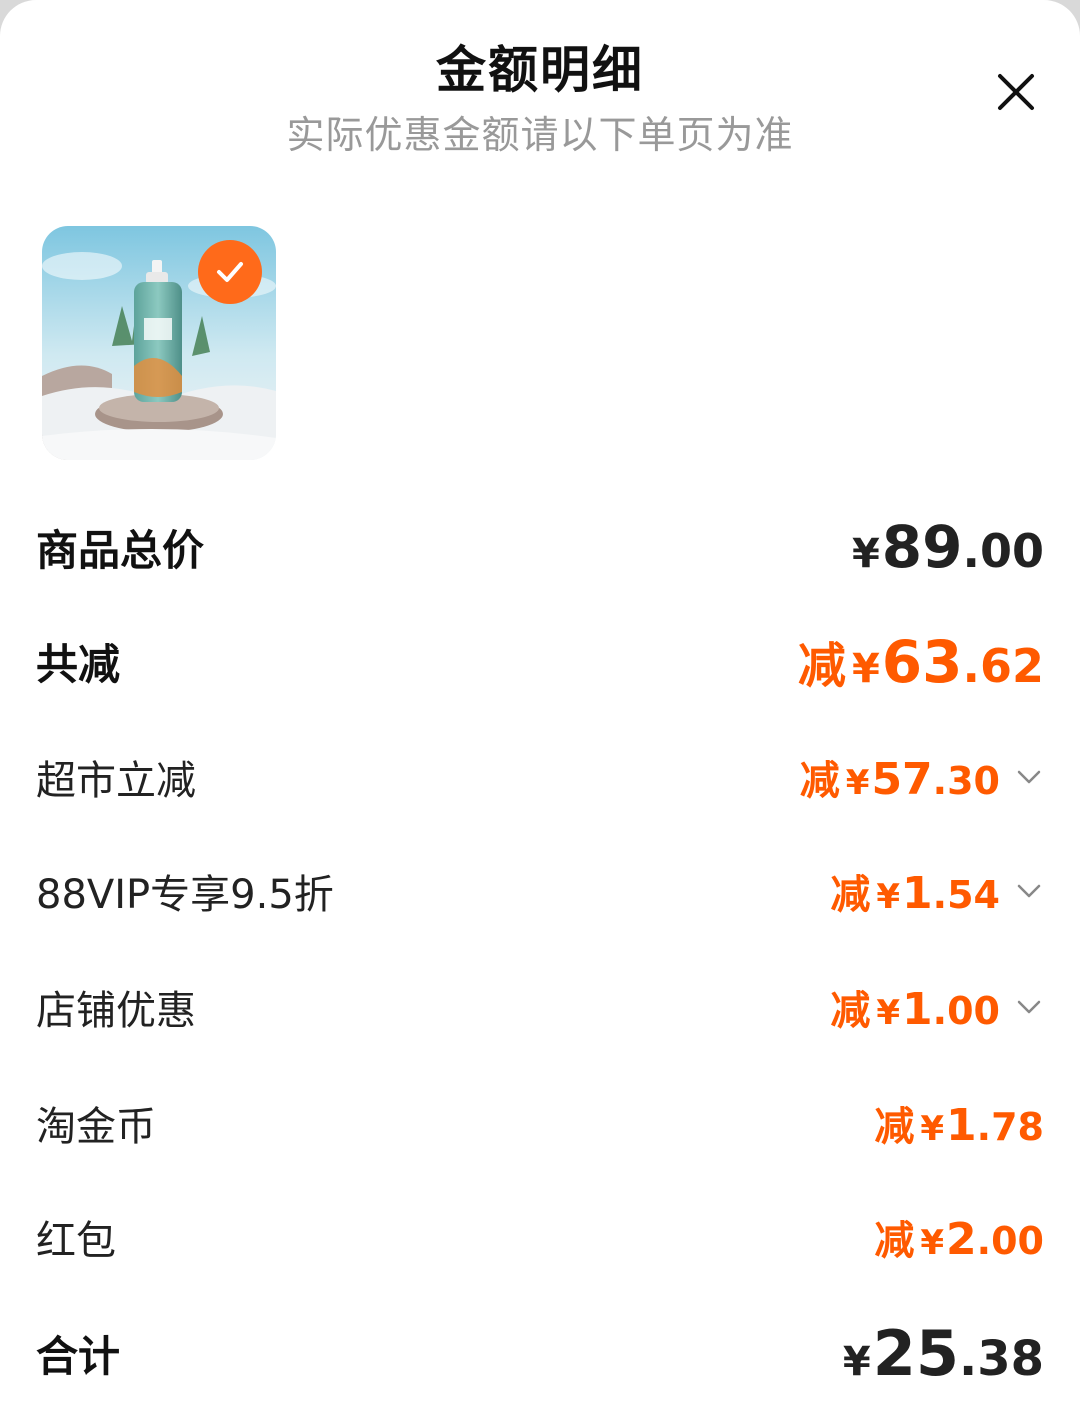 The width and height of the screenshot is (1080, 1421). What do you see at coordinates (540, 1237) in the screenshot?
I see `discount-row-redpacket: 红包 减 ¥ 2 .00` at bounding box center [540, 1237].